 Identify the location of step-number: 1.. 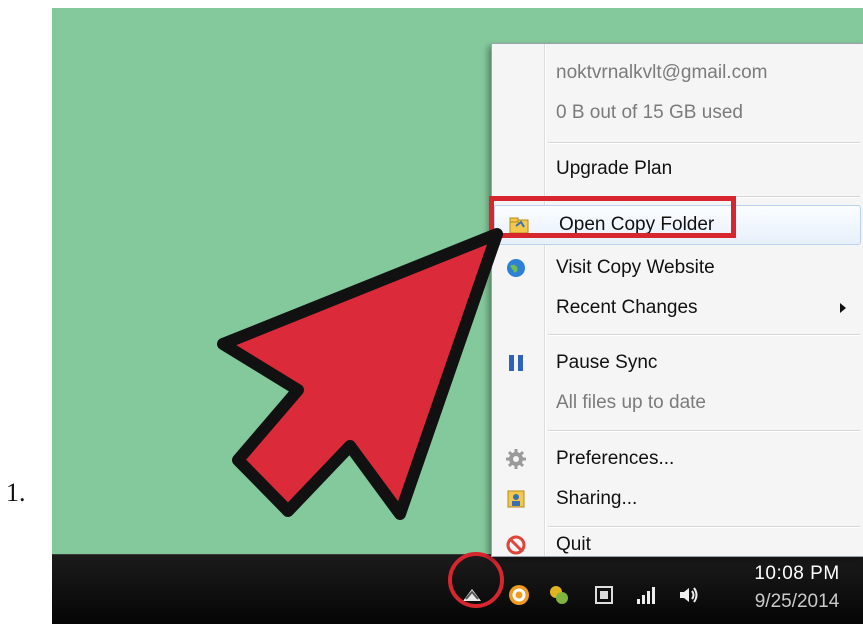
(16, 492).